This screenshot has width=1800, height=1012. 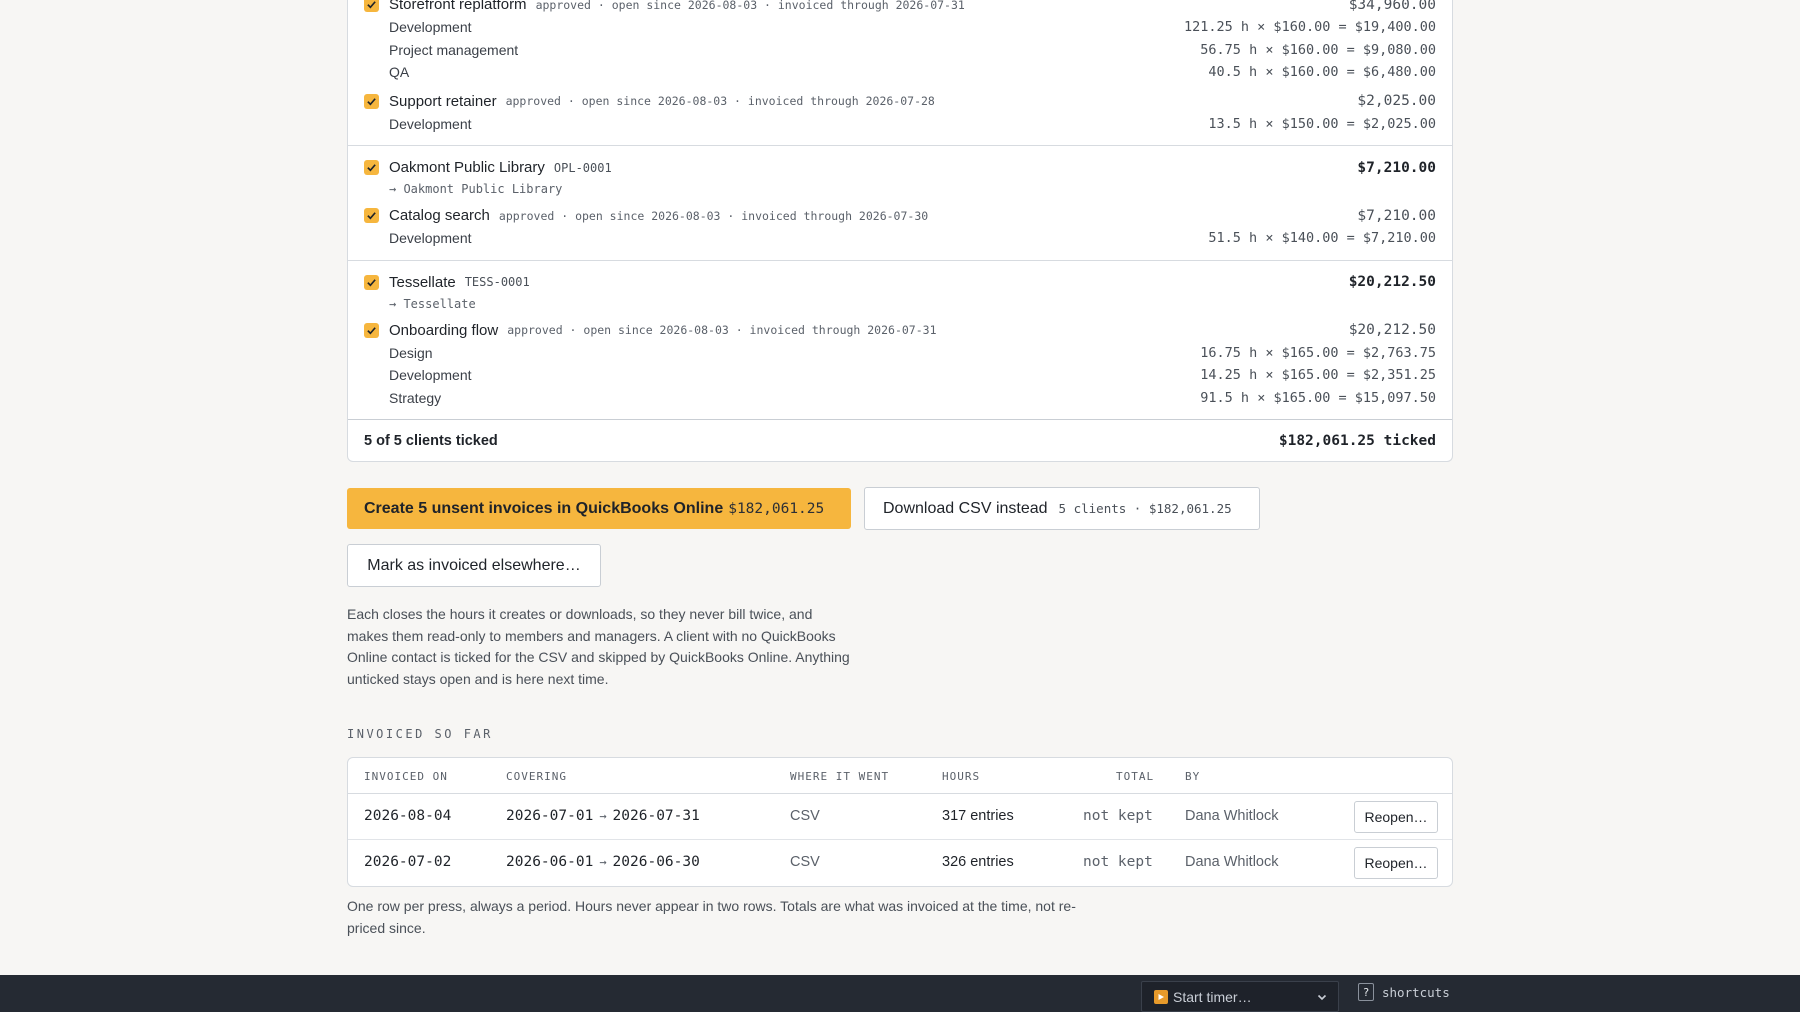 What do you see at coordinates (406, 776) in the screenshot?
I see `col-invoiced-on: INVOICED ON` at bounding box center [406, 776].